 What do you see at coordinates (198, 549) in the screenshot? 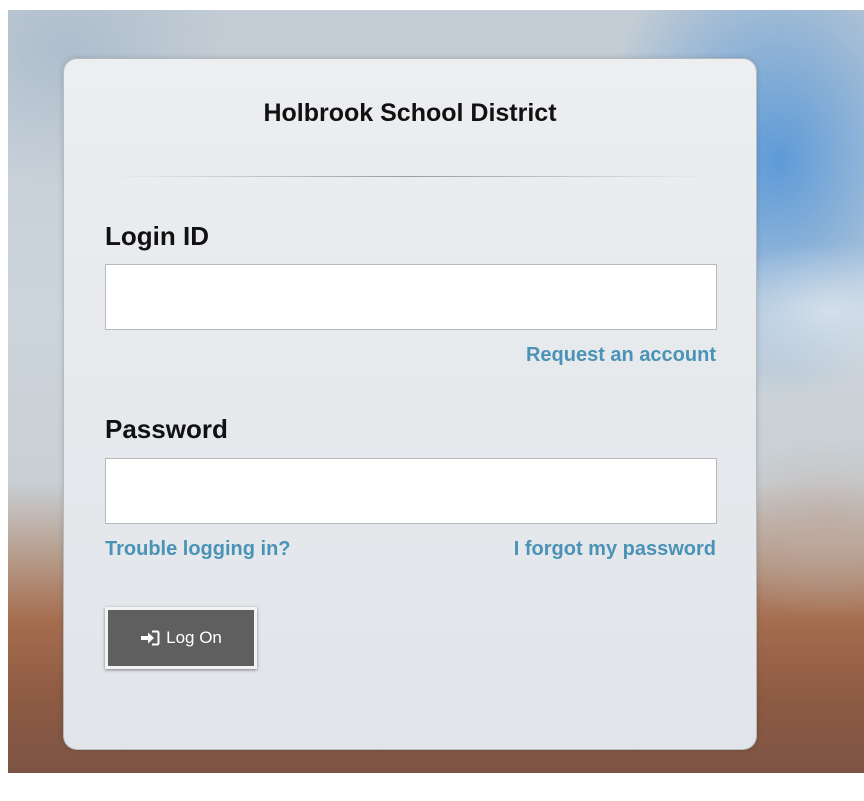
I see `trouble-logging-in-link: Trouble logging in?` at bounding box center [198, 549].